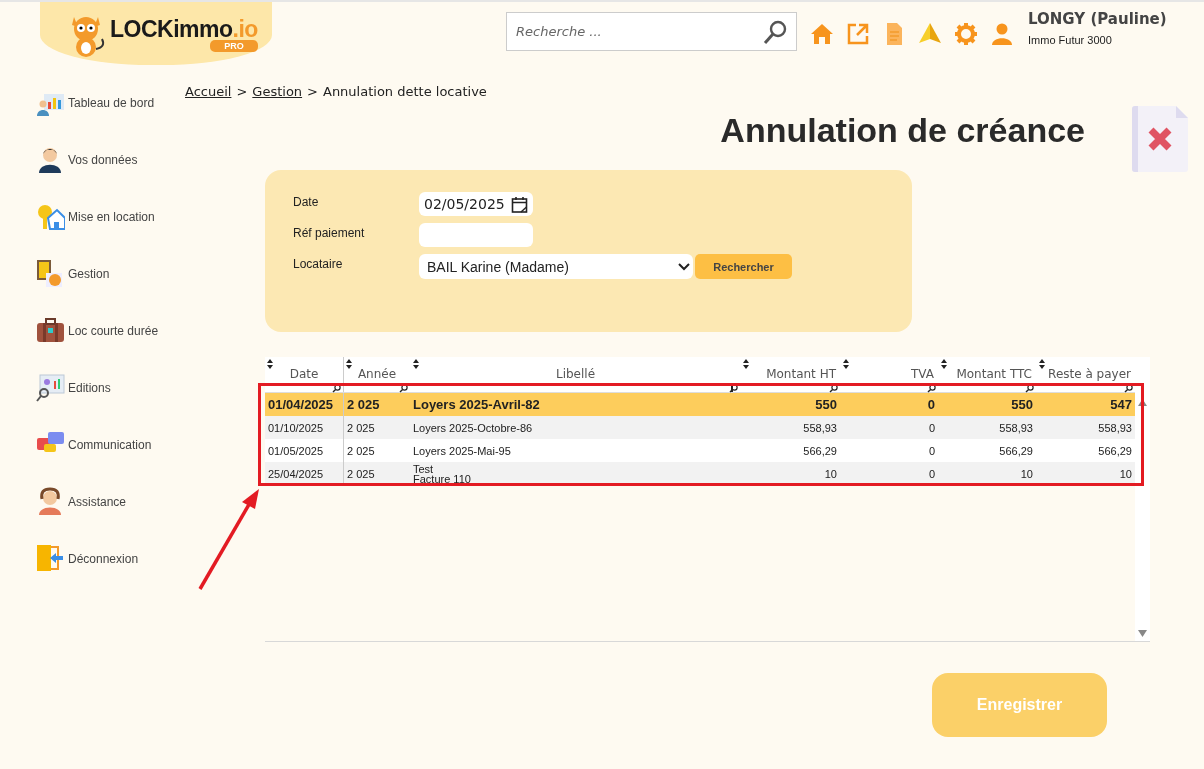 The width and height of the screenshot is (1204, 769). What do you see at coordinates (1121, 404) in the screenshot?
I see `table-cell-text: 547` at bounding box center [1121, 404].